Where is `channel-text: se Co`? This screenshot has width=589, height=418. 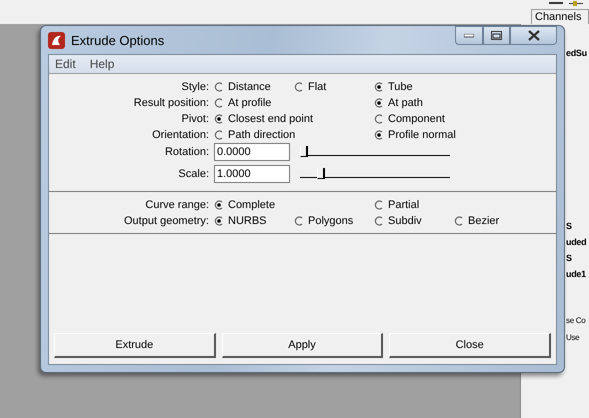 channel-text: se Co is located at coordinates (576, 320).